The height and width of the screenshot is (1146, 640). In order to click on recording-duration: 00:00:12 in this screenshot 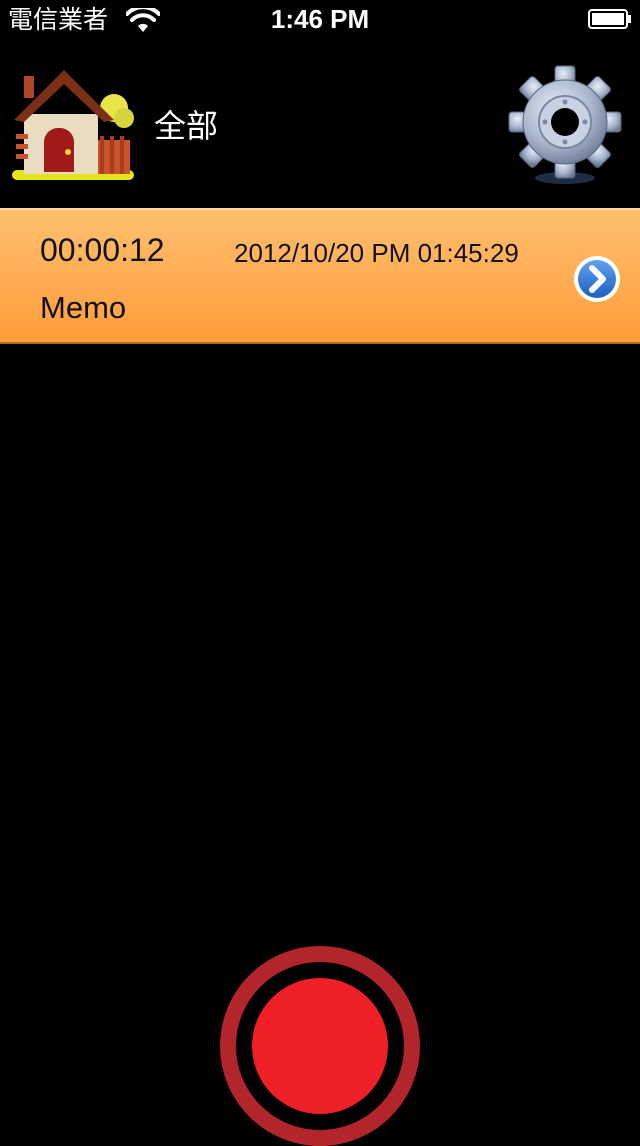, I will do `click(102, 250)`.